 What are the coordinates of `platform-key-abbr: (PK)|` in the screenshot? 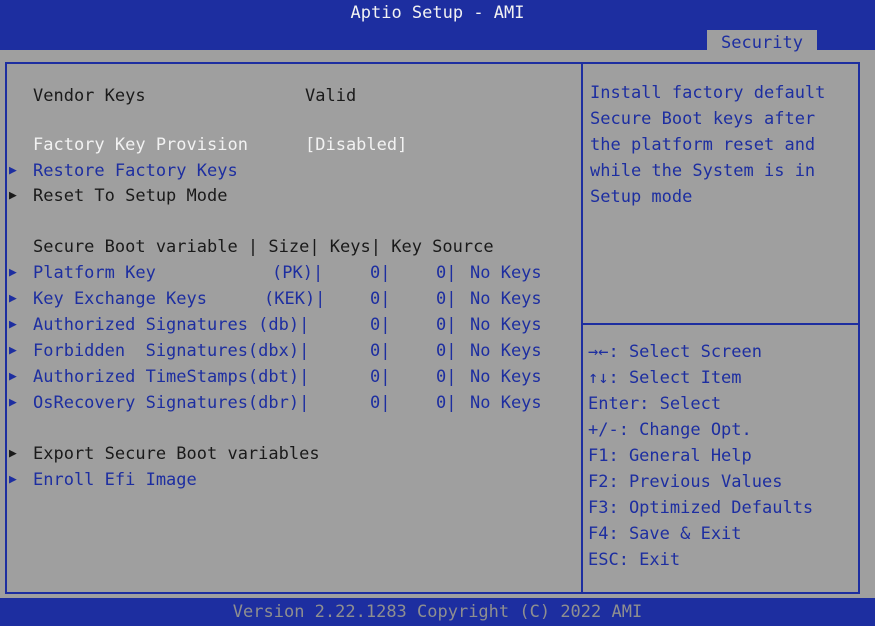 It's located at (298, 273).